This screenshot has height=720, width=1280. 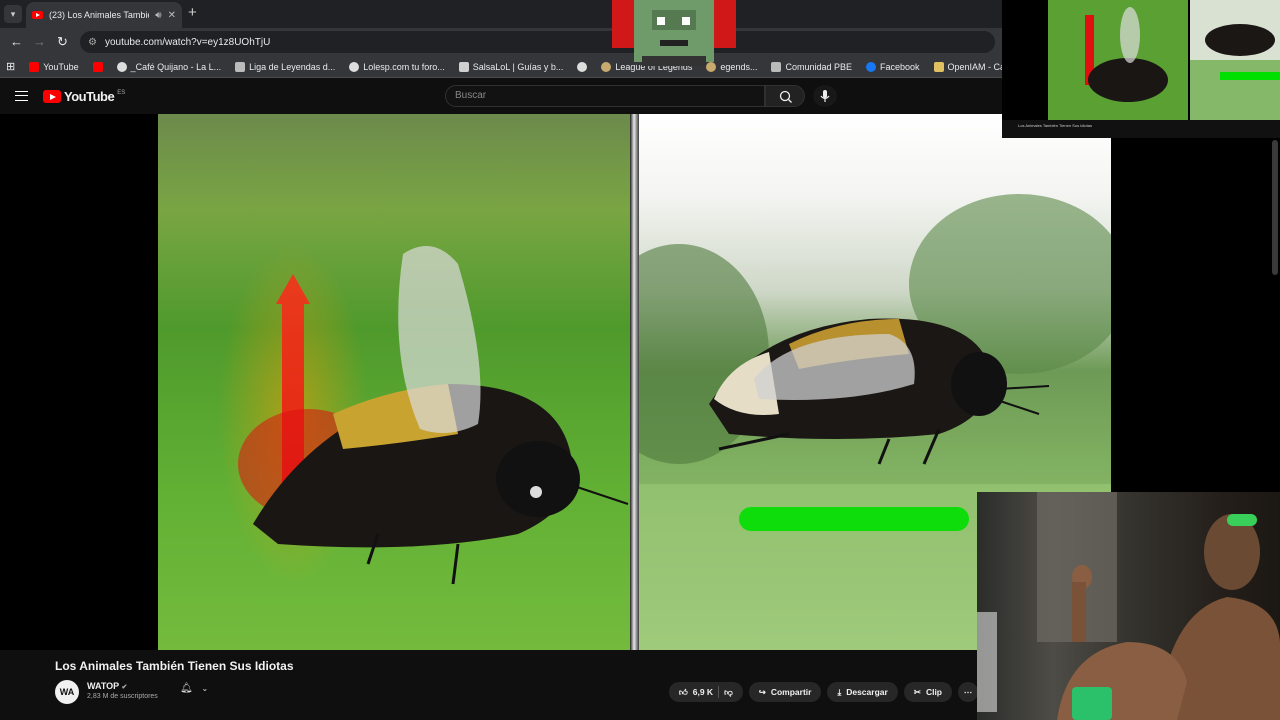 What do you see at coordinates (10, 66) in the screenshot?
I see `apps-icon: ⊞` at bounding box center [10, 66].